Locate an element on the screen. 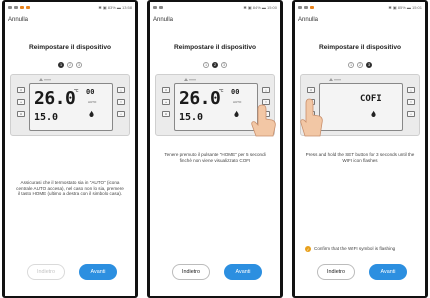  status-bar: ✱ ▣ 84% ▬ 15:00 is located at coordinates (215, 7).